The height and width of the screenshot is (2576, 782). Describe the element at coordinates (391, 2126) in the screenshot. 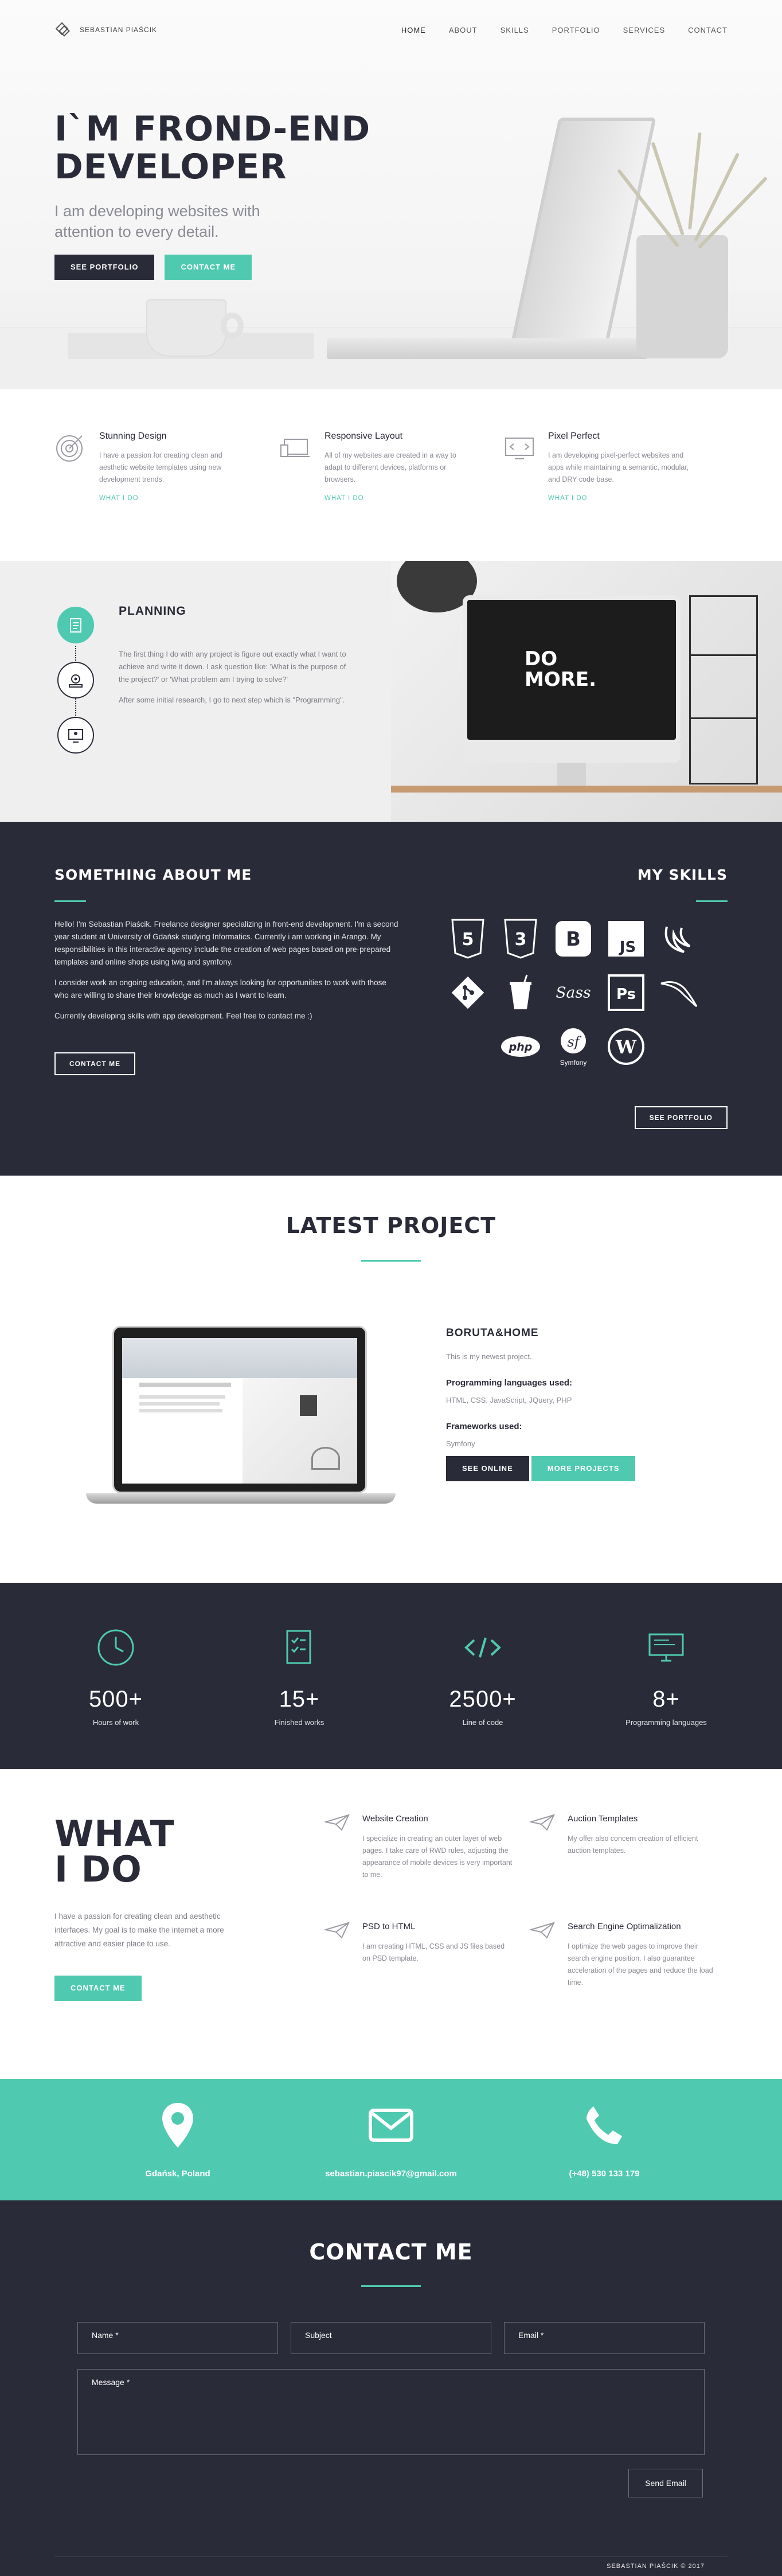

I see `envelope-icon` at that location.